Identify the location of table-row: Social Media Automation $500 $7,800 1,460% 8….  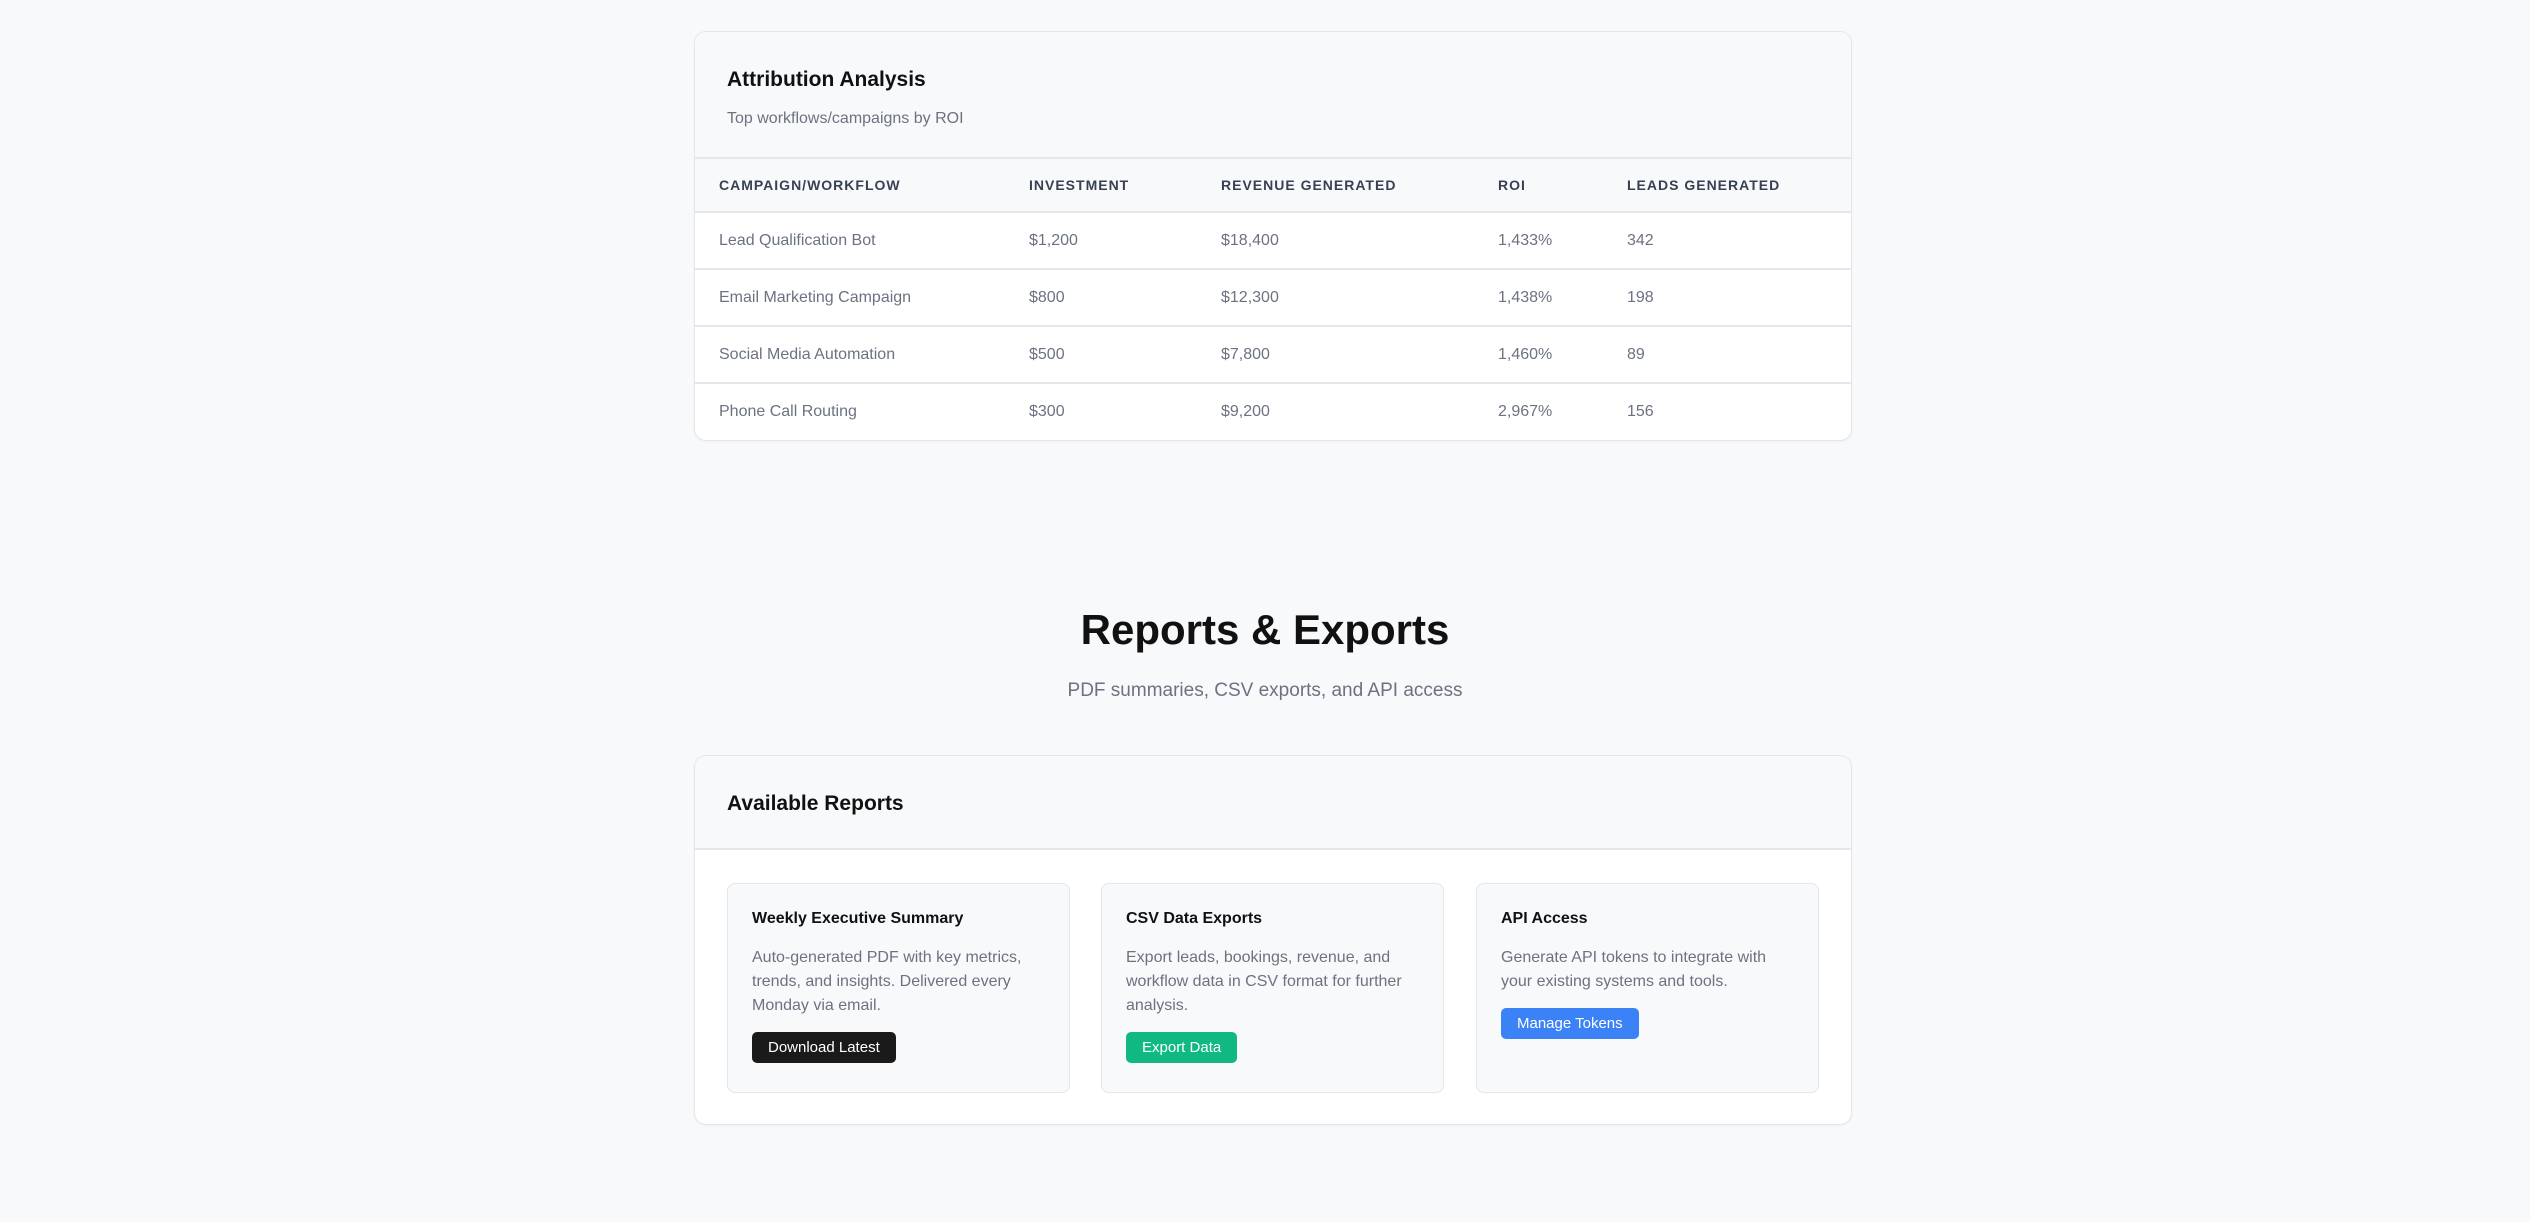
(1273, 355).